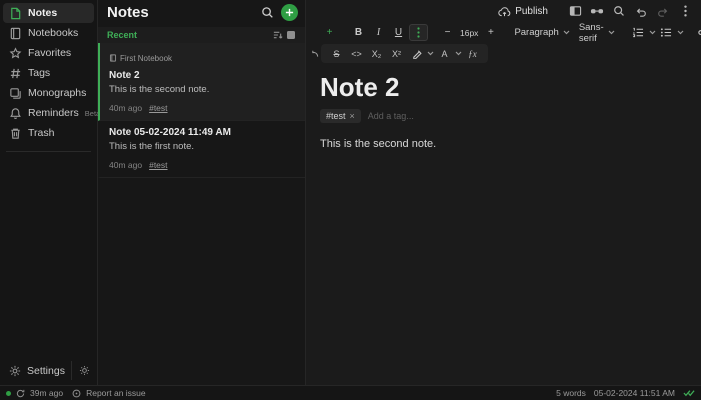  I want to click on sidebar-divider, so click(48, 151).